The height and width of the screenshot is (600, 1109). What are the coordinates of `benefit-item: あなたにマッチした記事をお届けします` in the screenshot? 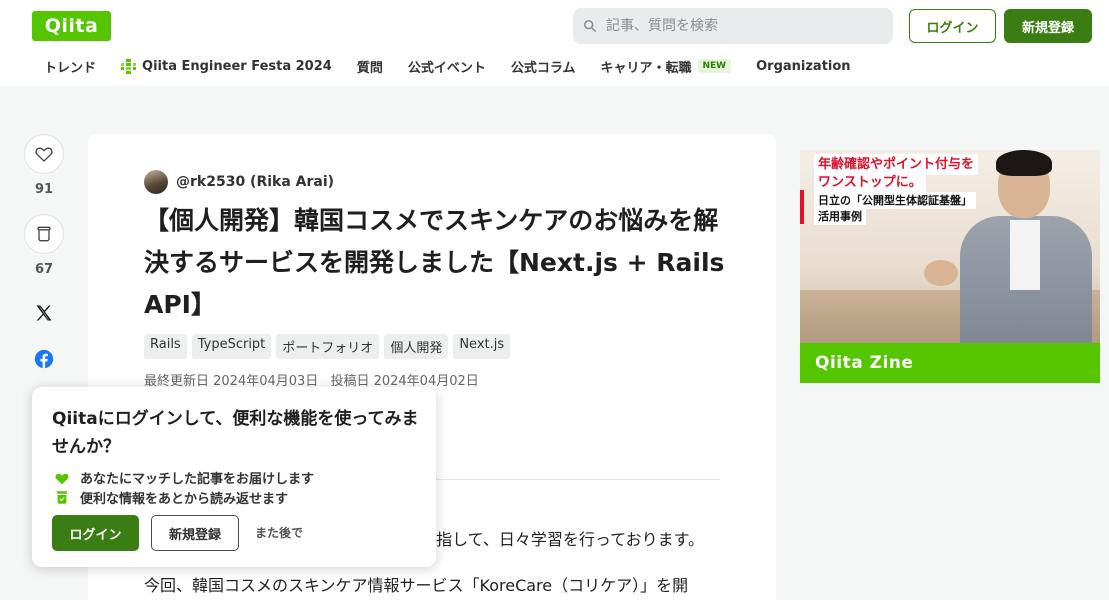 It's located at (184, 477).